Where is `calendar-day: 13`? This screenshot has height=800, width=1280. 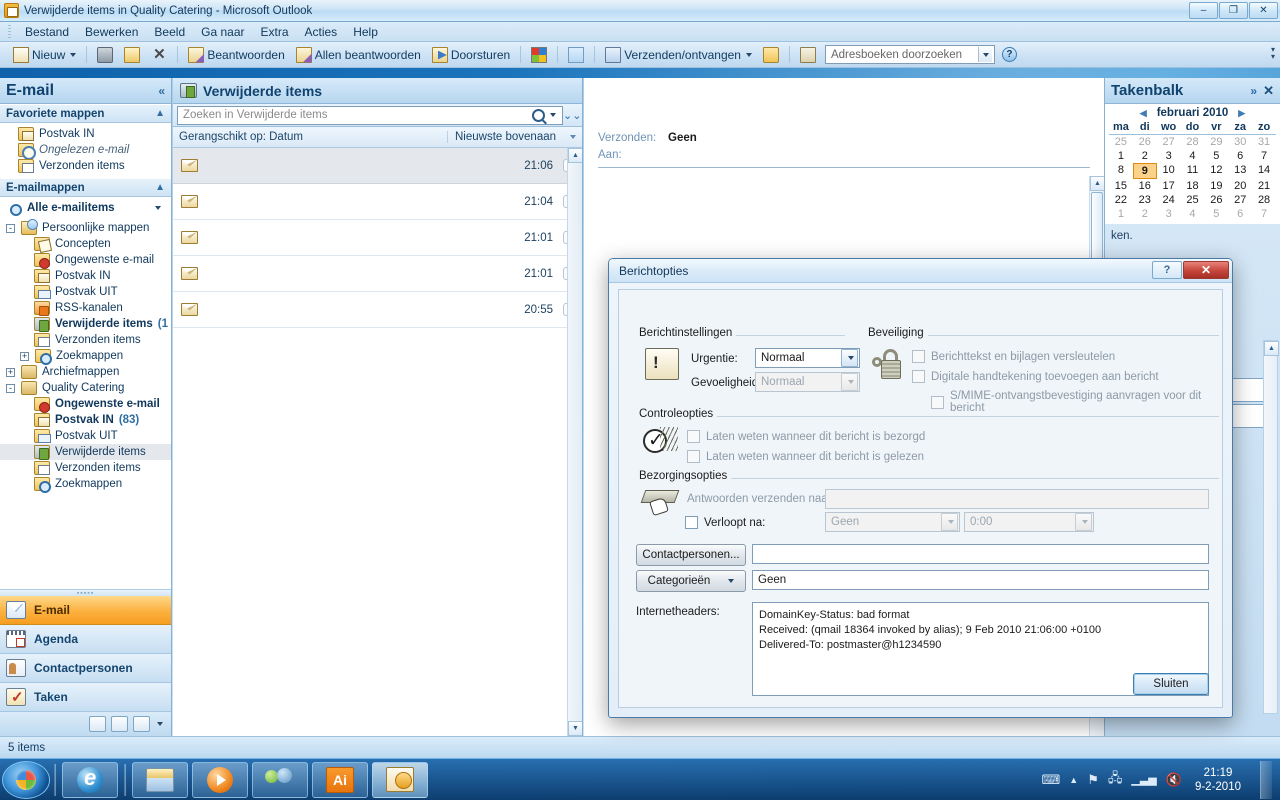 calendar-day: 13 is located at coordinates (1240, 171).